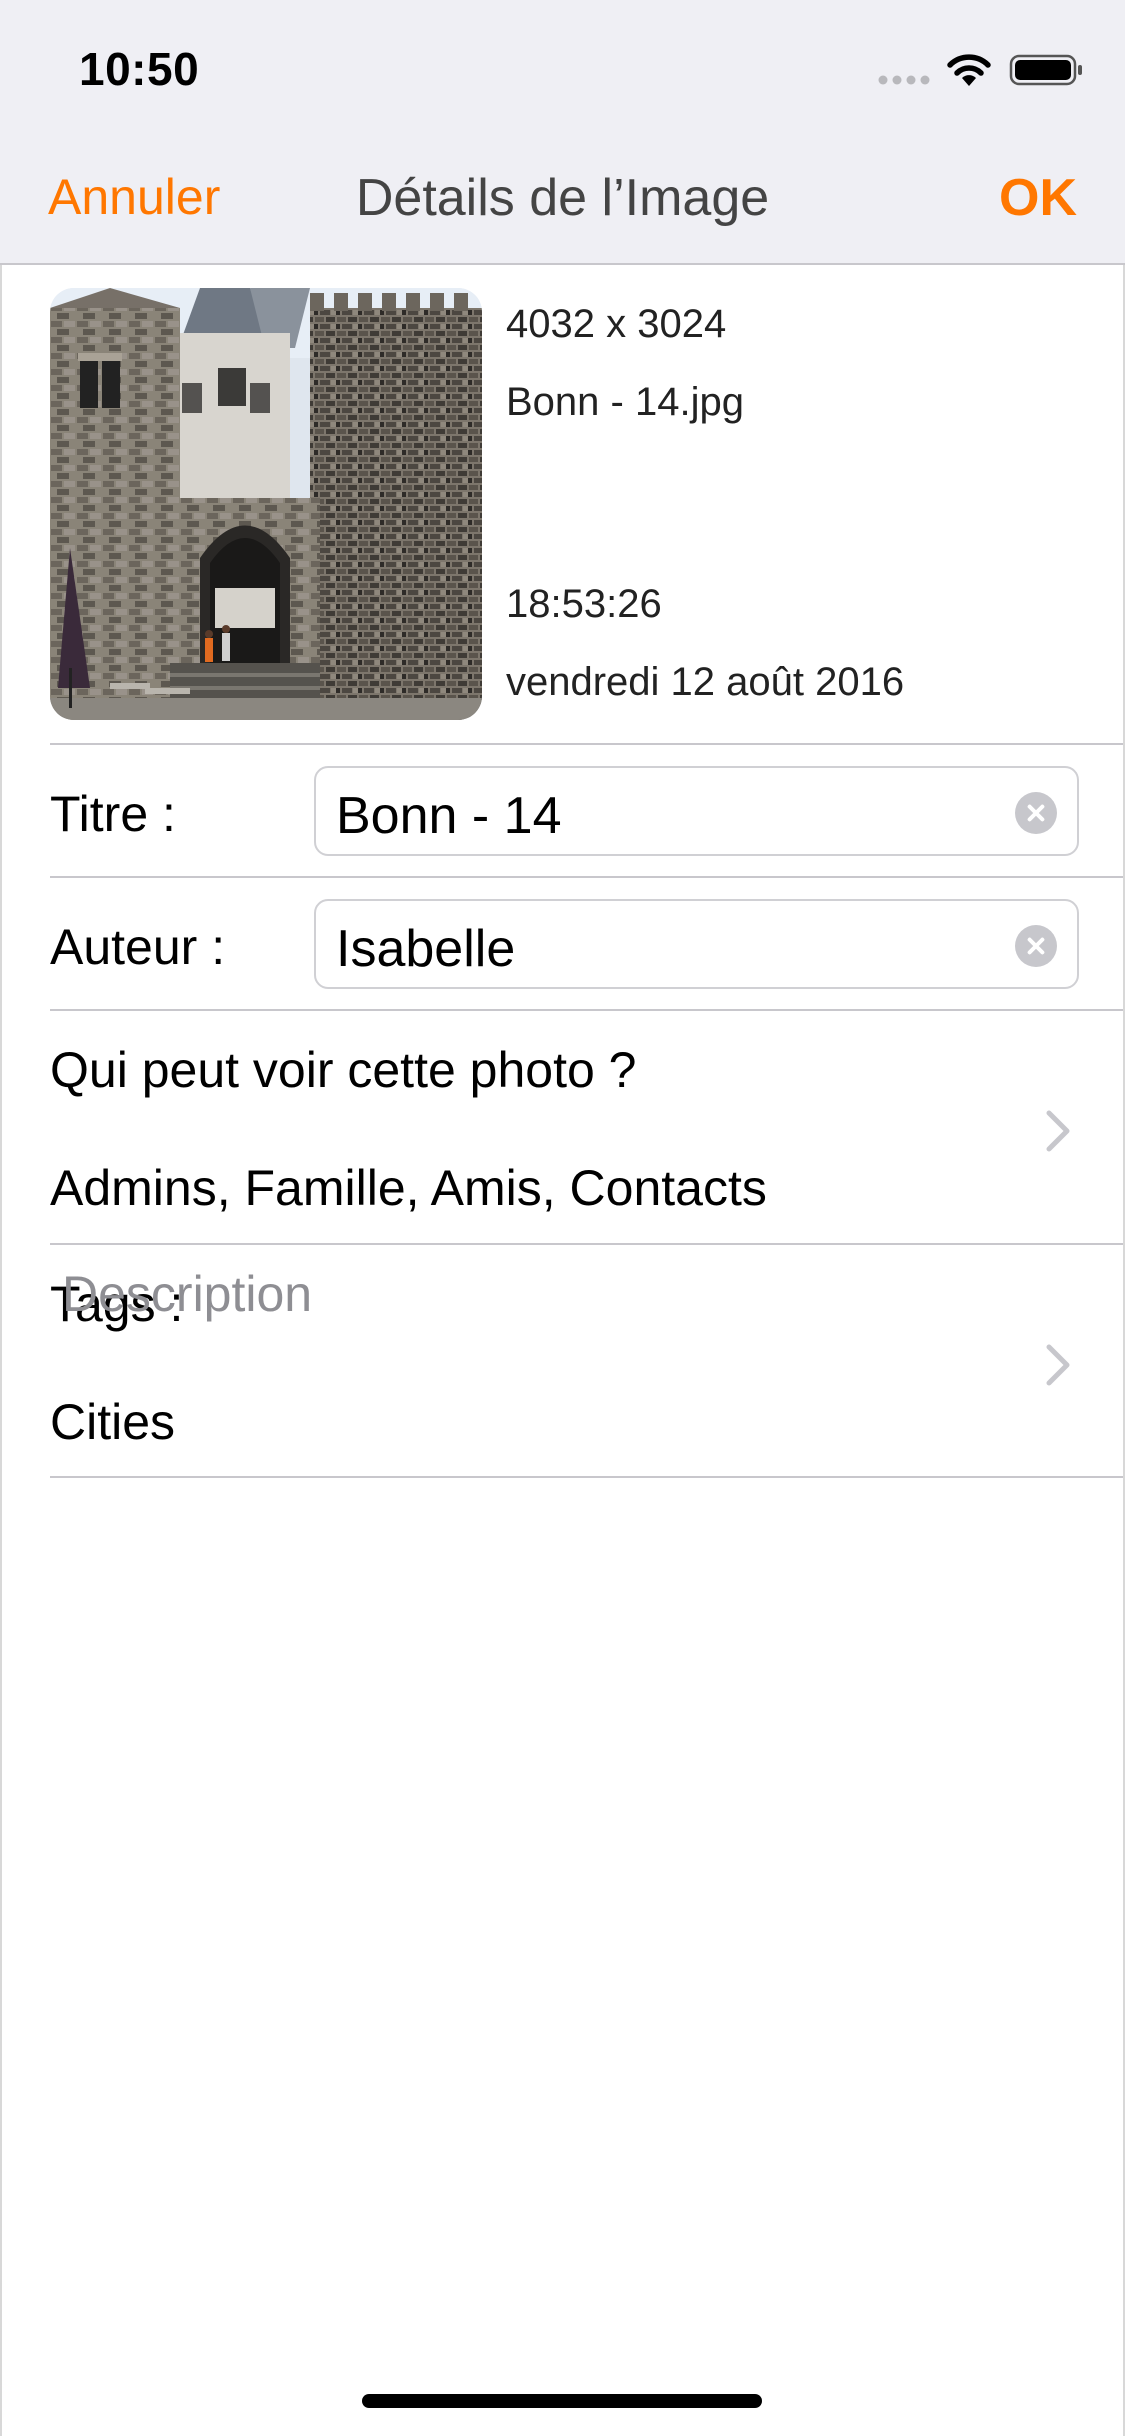 The image size is (1125, 2436). Describe the element at coordinates (113, 1422) in the screenshot. I see `tags-value: Cities` at that location.